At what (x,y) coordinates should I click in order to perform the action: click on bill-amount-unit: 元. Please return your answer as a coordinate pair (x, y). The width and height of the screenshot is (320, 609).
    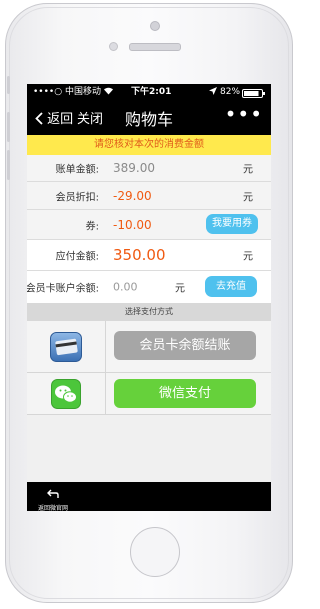
    Looking at the image, I should click on (248, 170).